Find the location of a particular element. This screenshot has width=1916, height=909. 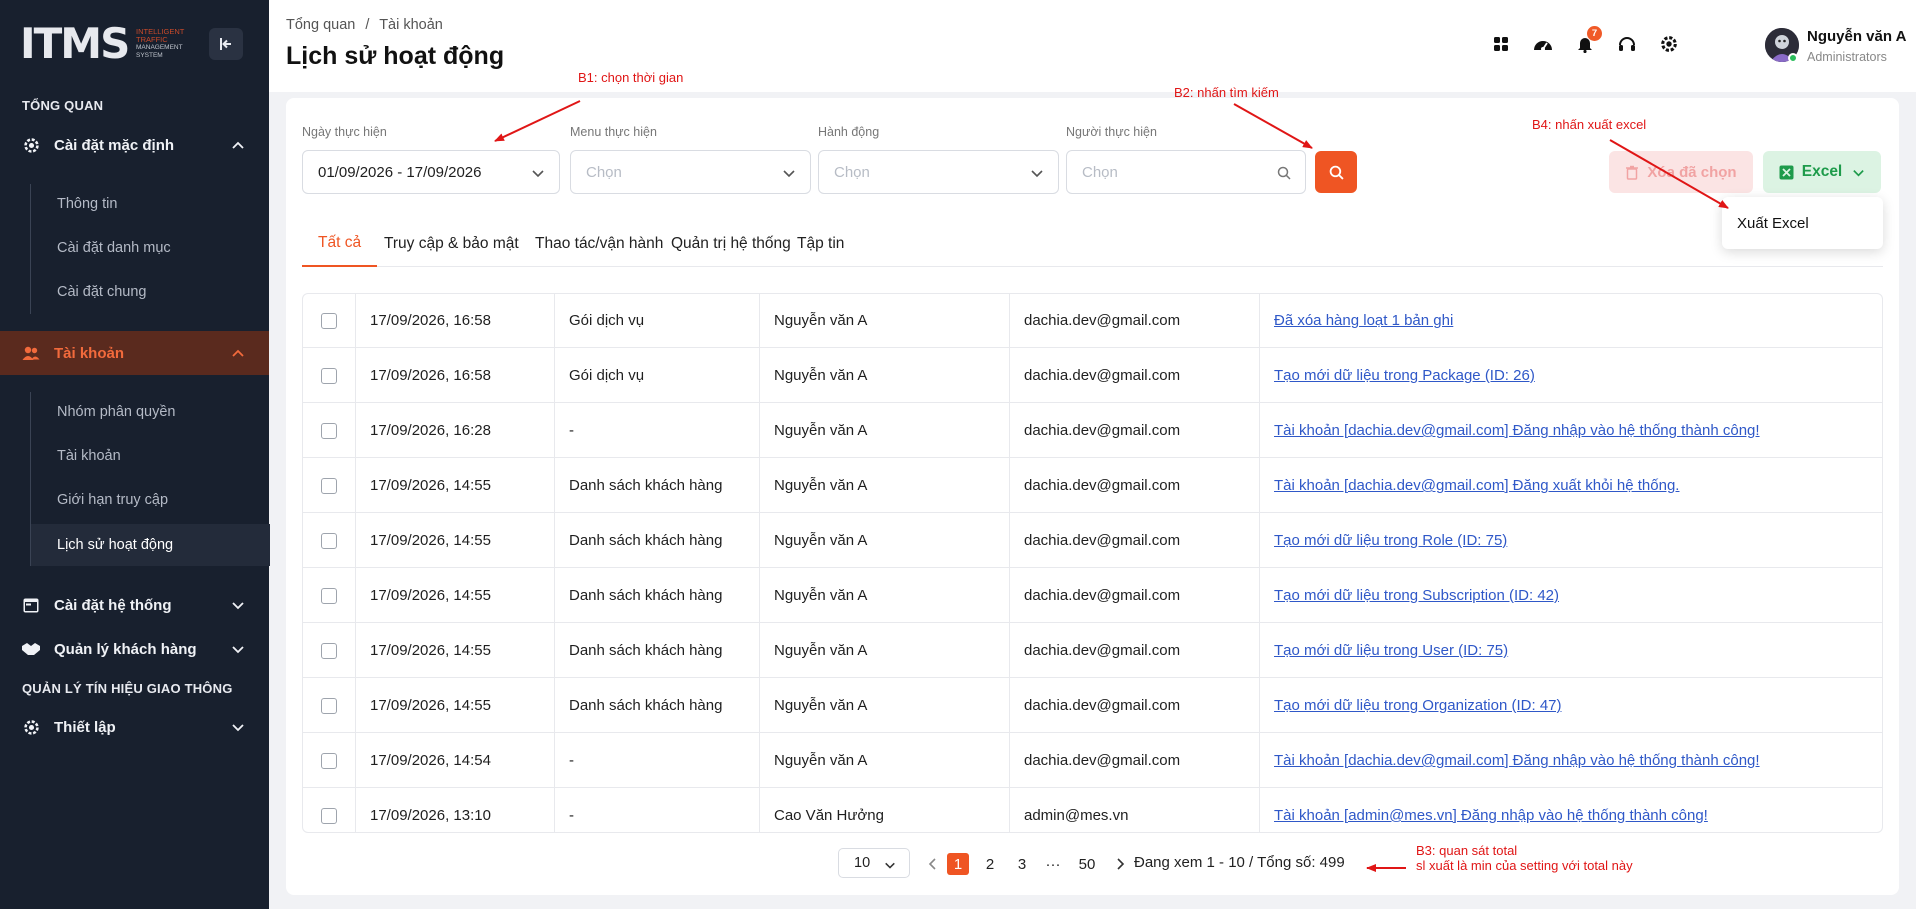

arrow-b1 is located at coordinates (537, 121).